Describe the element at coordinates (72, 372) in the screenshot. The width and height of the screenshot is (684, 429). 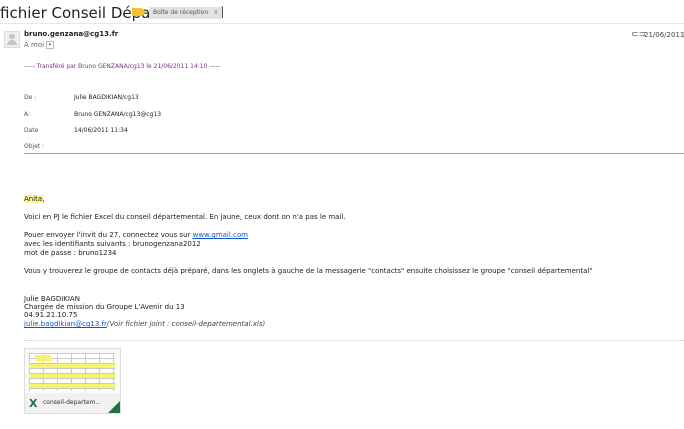
I see `spreadsheet-preview` at that location.